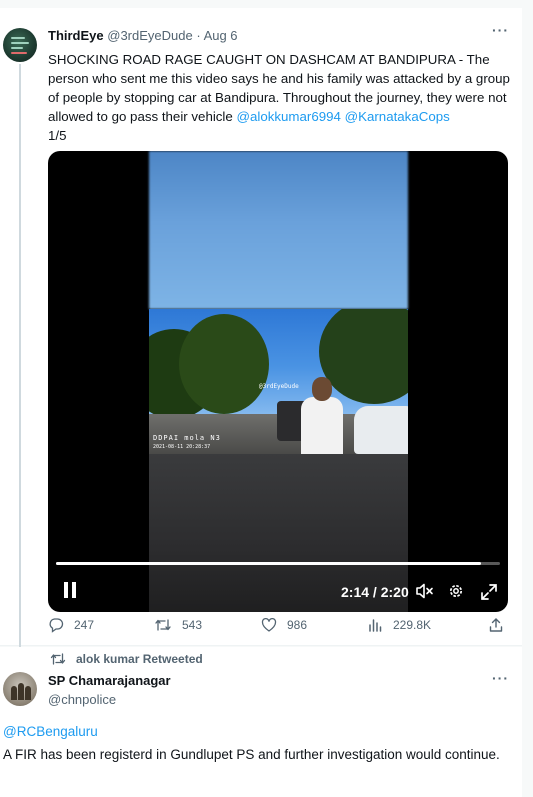  I want to click on like-count: 986, so click(297, 625).